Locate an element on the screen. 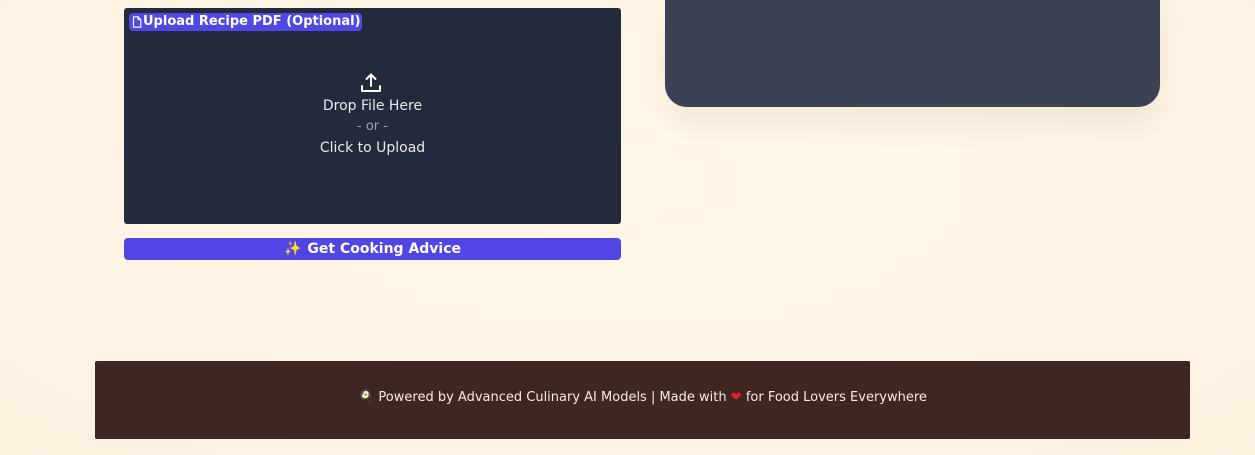 This screenshot has height=455, width=1255. upload-icon is located at coordinates (371, 83).